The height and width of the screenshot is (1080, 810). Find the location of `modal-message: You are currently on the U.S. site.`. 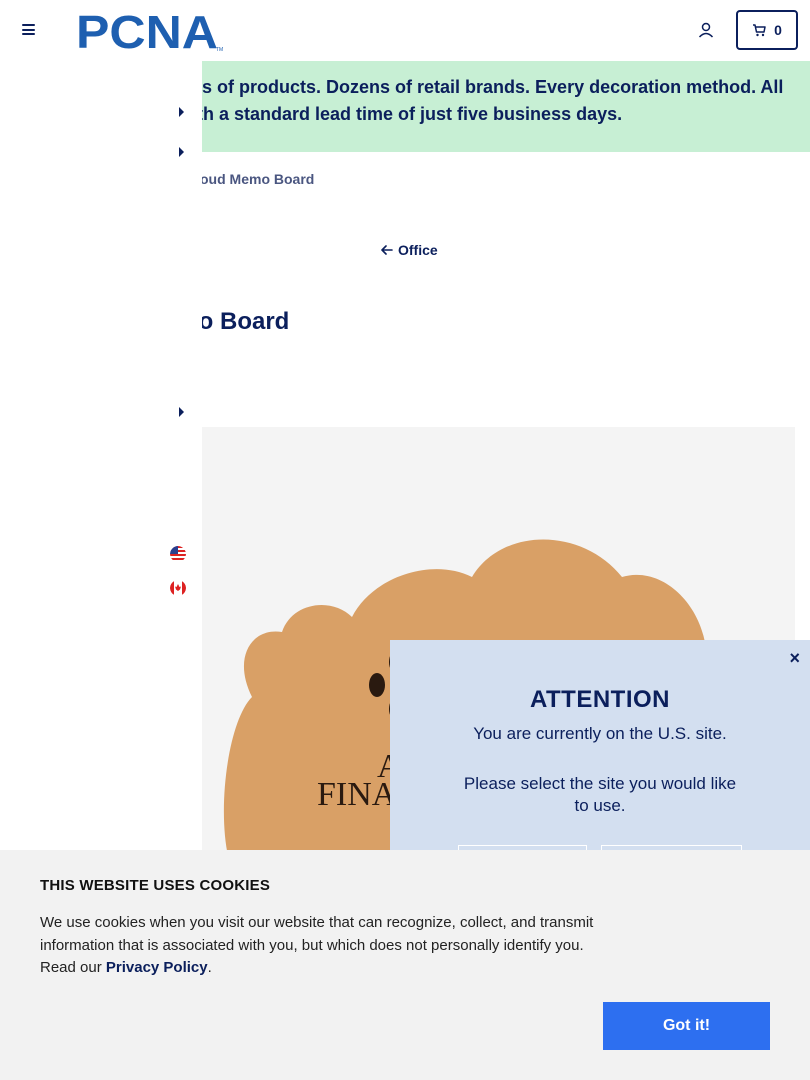

modal-message: You are currently on the U.S. site. is located at coordinates (600, 733).